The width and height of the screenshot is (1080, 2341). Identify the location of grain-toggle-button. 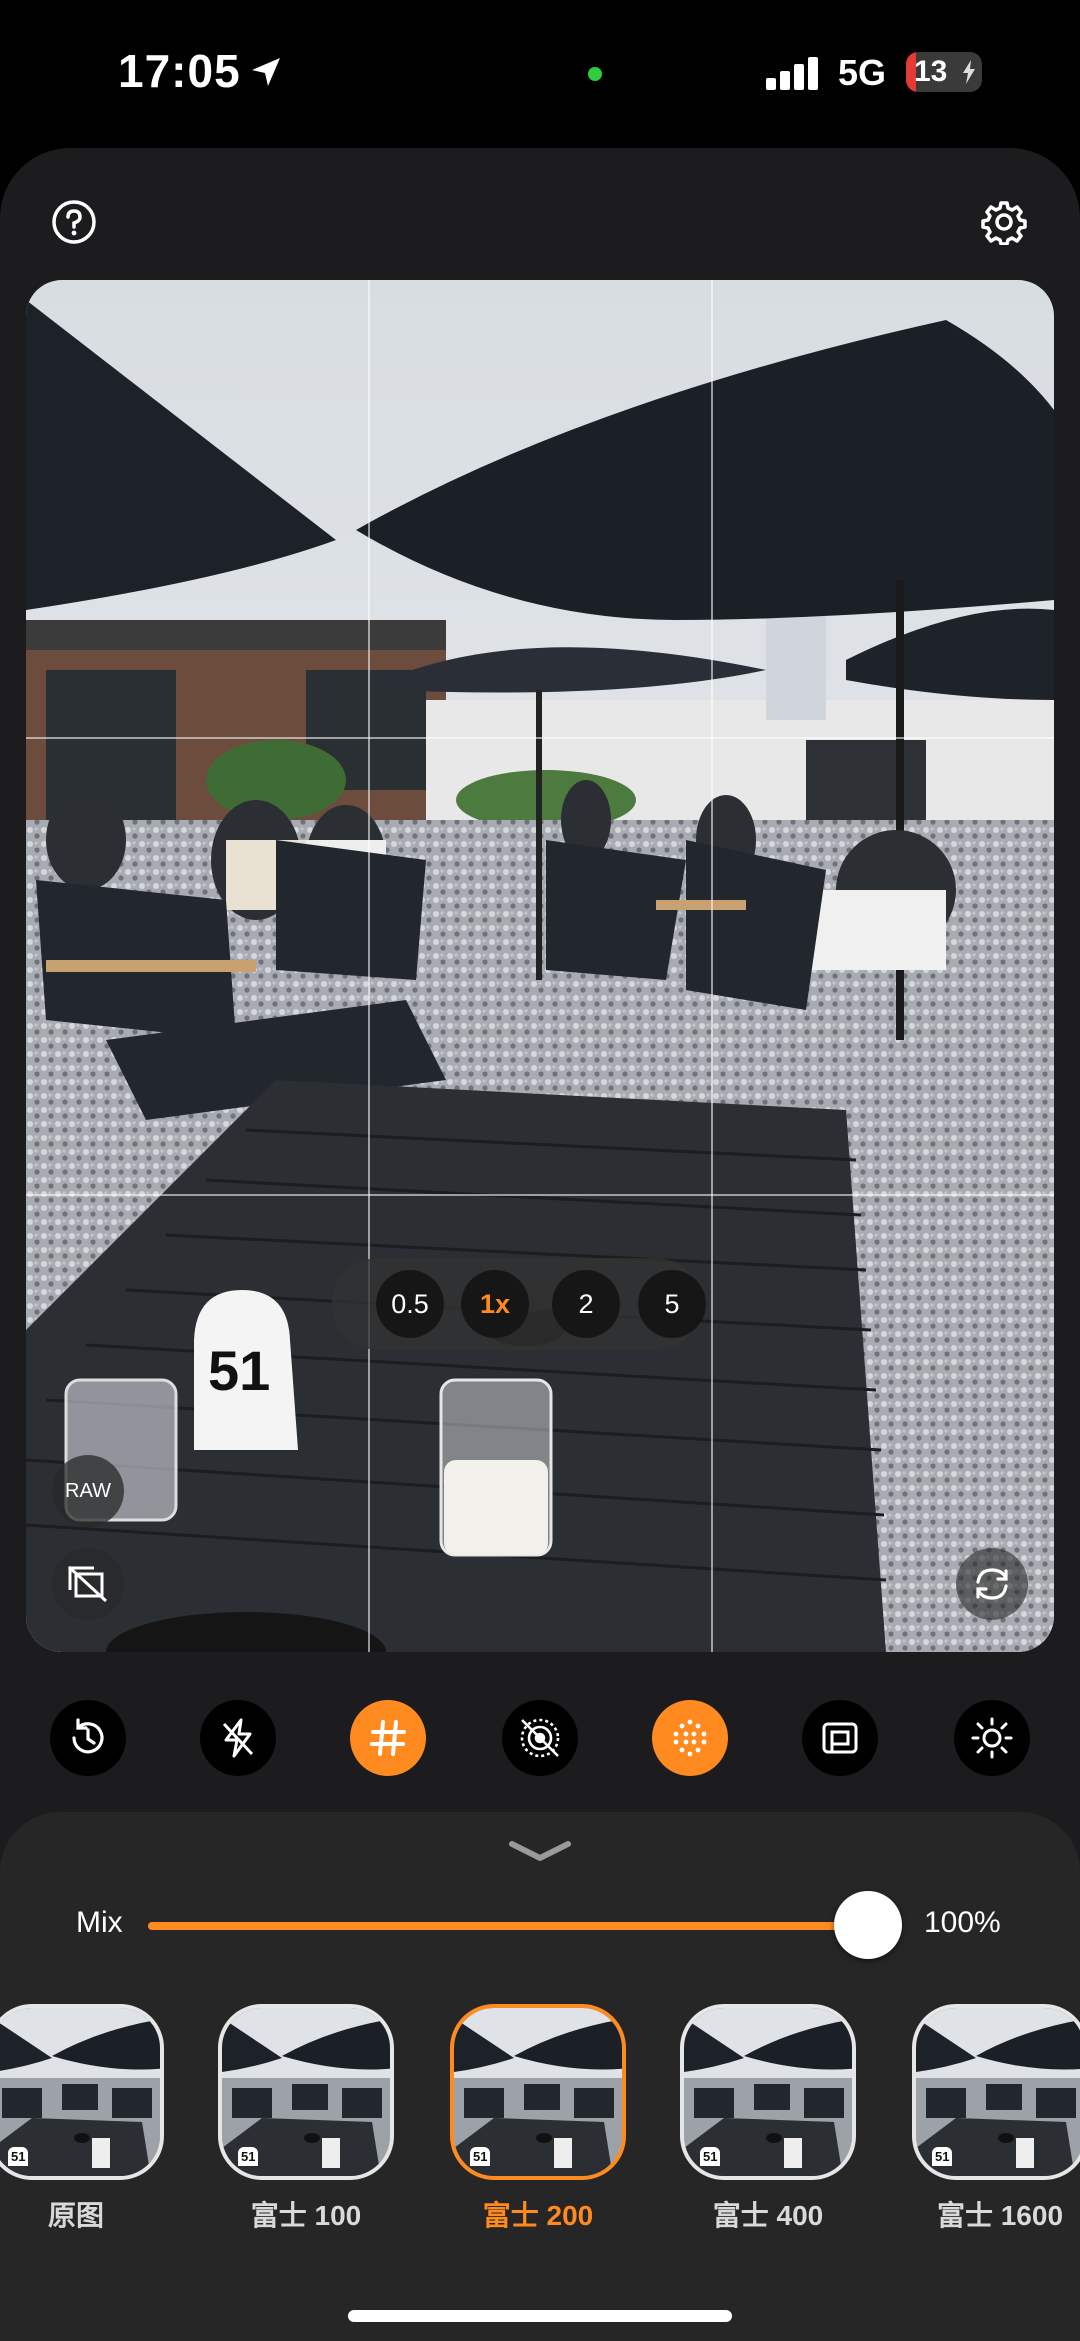
(690, 1738).